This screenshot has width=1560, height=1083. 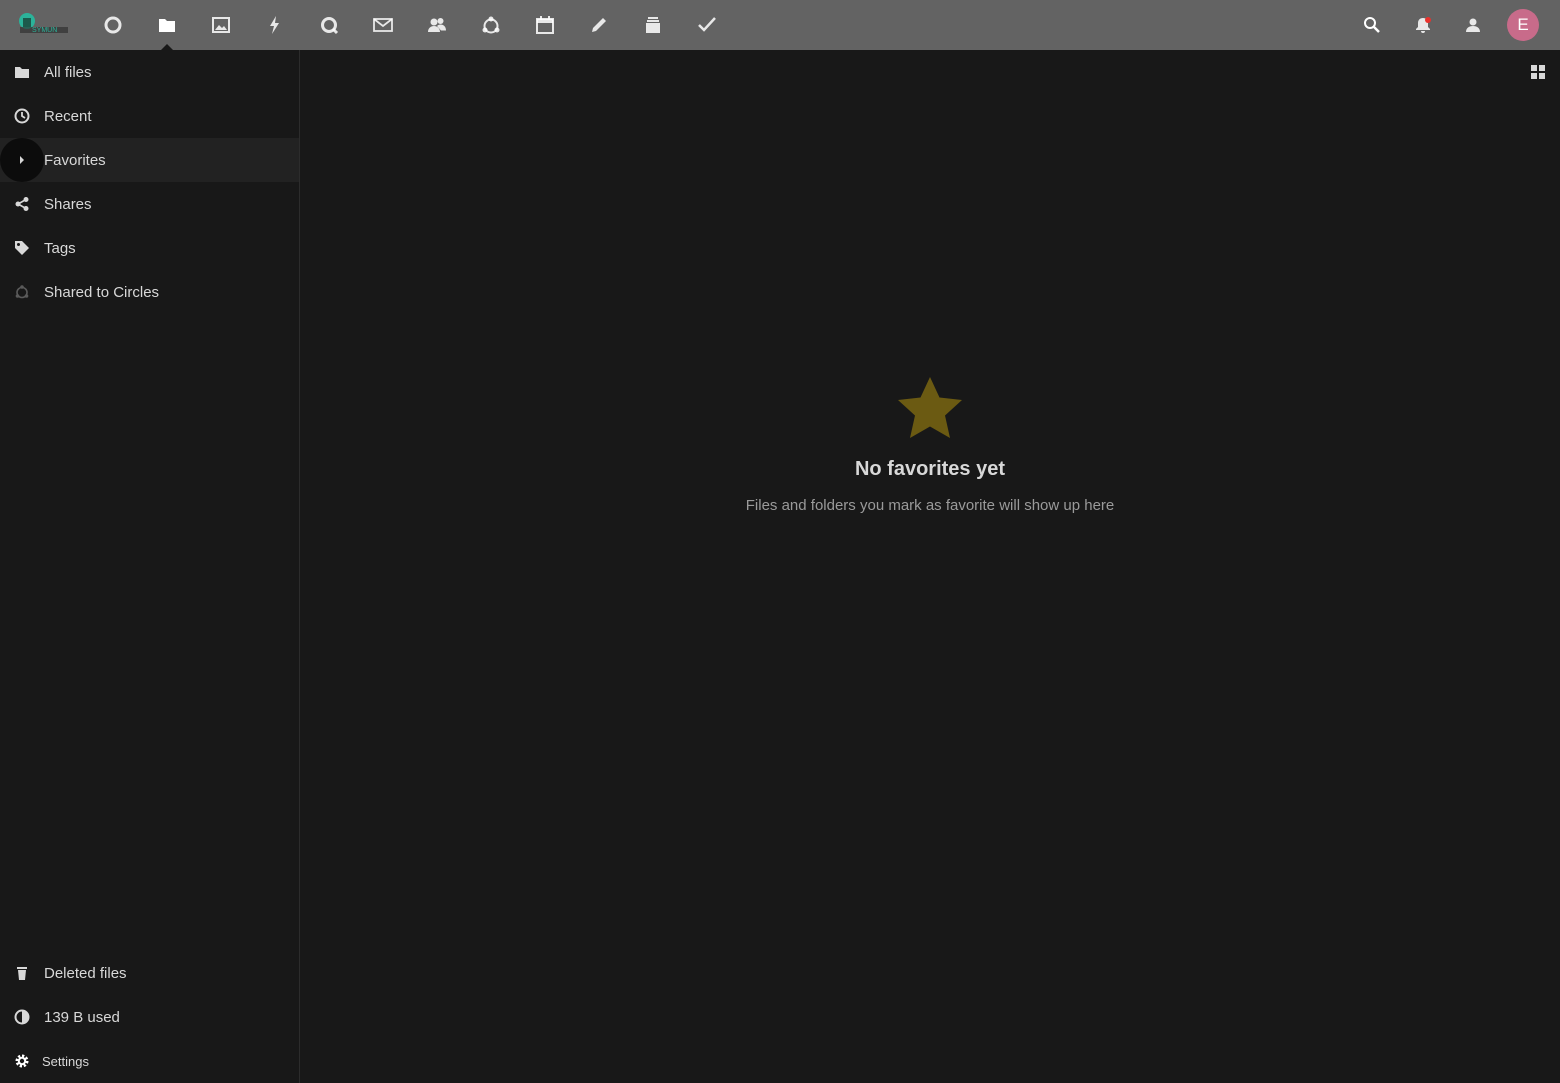 I want to click on nav-label: Shares, so click(x=68, y=204).